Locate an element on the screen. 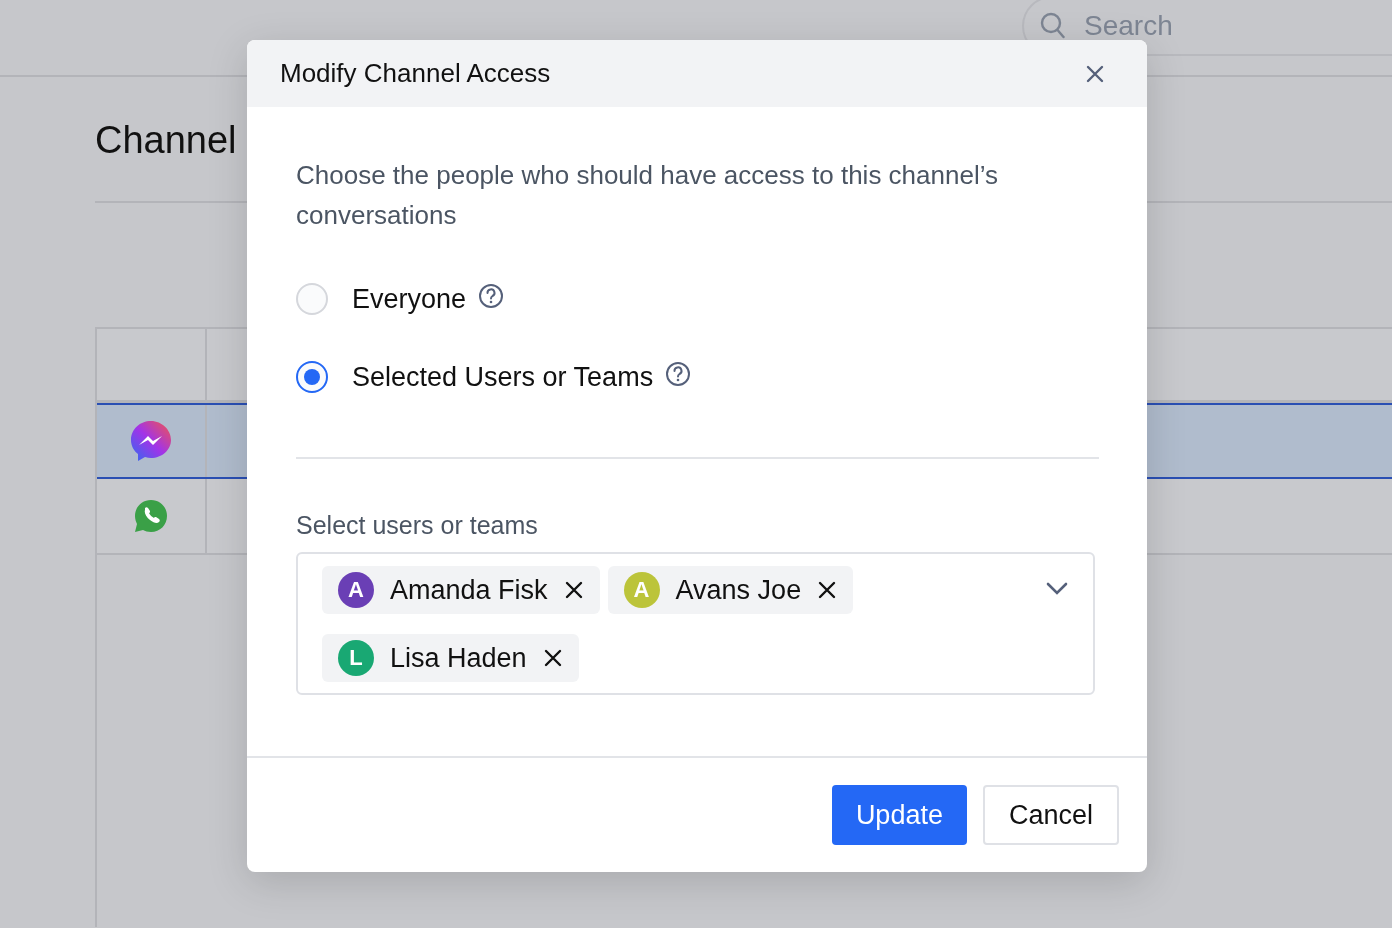  chevron-down-icon is located at coordinates (1057, 588).